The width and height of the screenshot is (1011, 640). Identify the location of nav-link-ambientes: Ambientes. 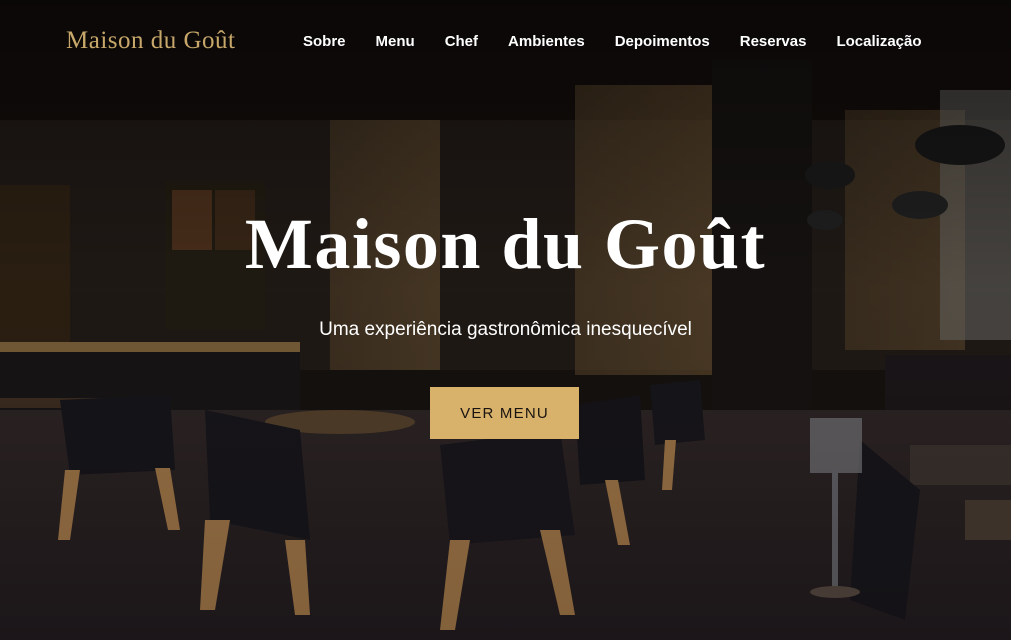
(546, 41).